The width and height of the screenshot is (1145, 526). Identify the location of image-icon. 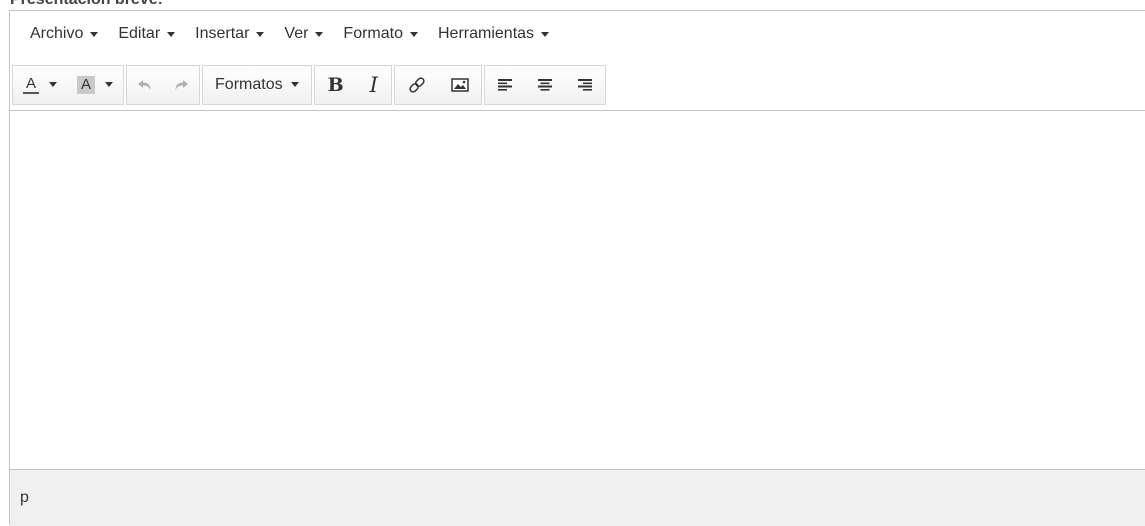
(460, 84).